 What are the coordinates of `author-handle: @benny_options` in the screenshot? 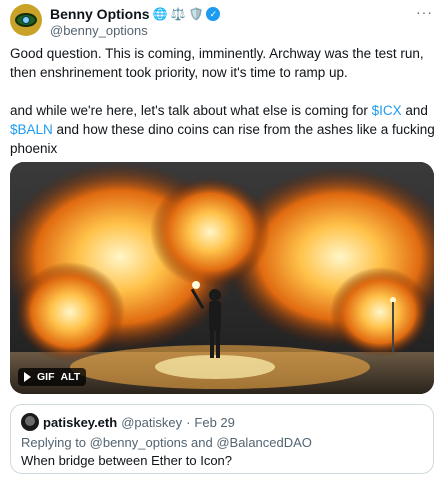 It's located at (99, 30).